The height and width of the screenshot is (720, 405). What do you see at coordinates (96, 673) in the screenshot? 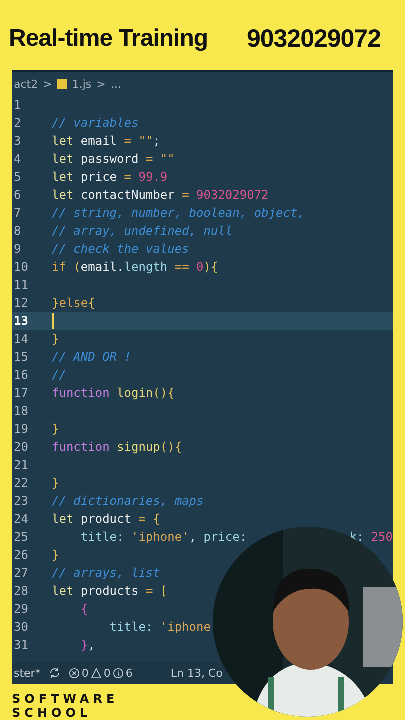
I see `warning-icon` at bounding box center [96, 673].